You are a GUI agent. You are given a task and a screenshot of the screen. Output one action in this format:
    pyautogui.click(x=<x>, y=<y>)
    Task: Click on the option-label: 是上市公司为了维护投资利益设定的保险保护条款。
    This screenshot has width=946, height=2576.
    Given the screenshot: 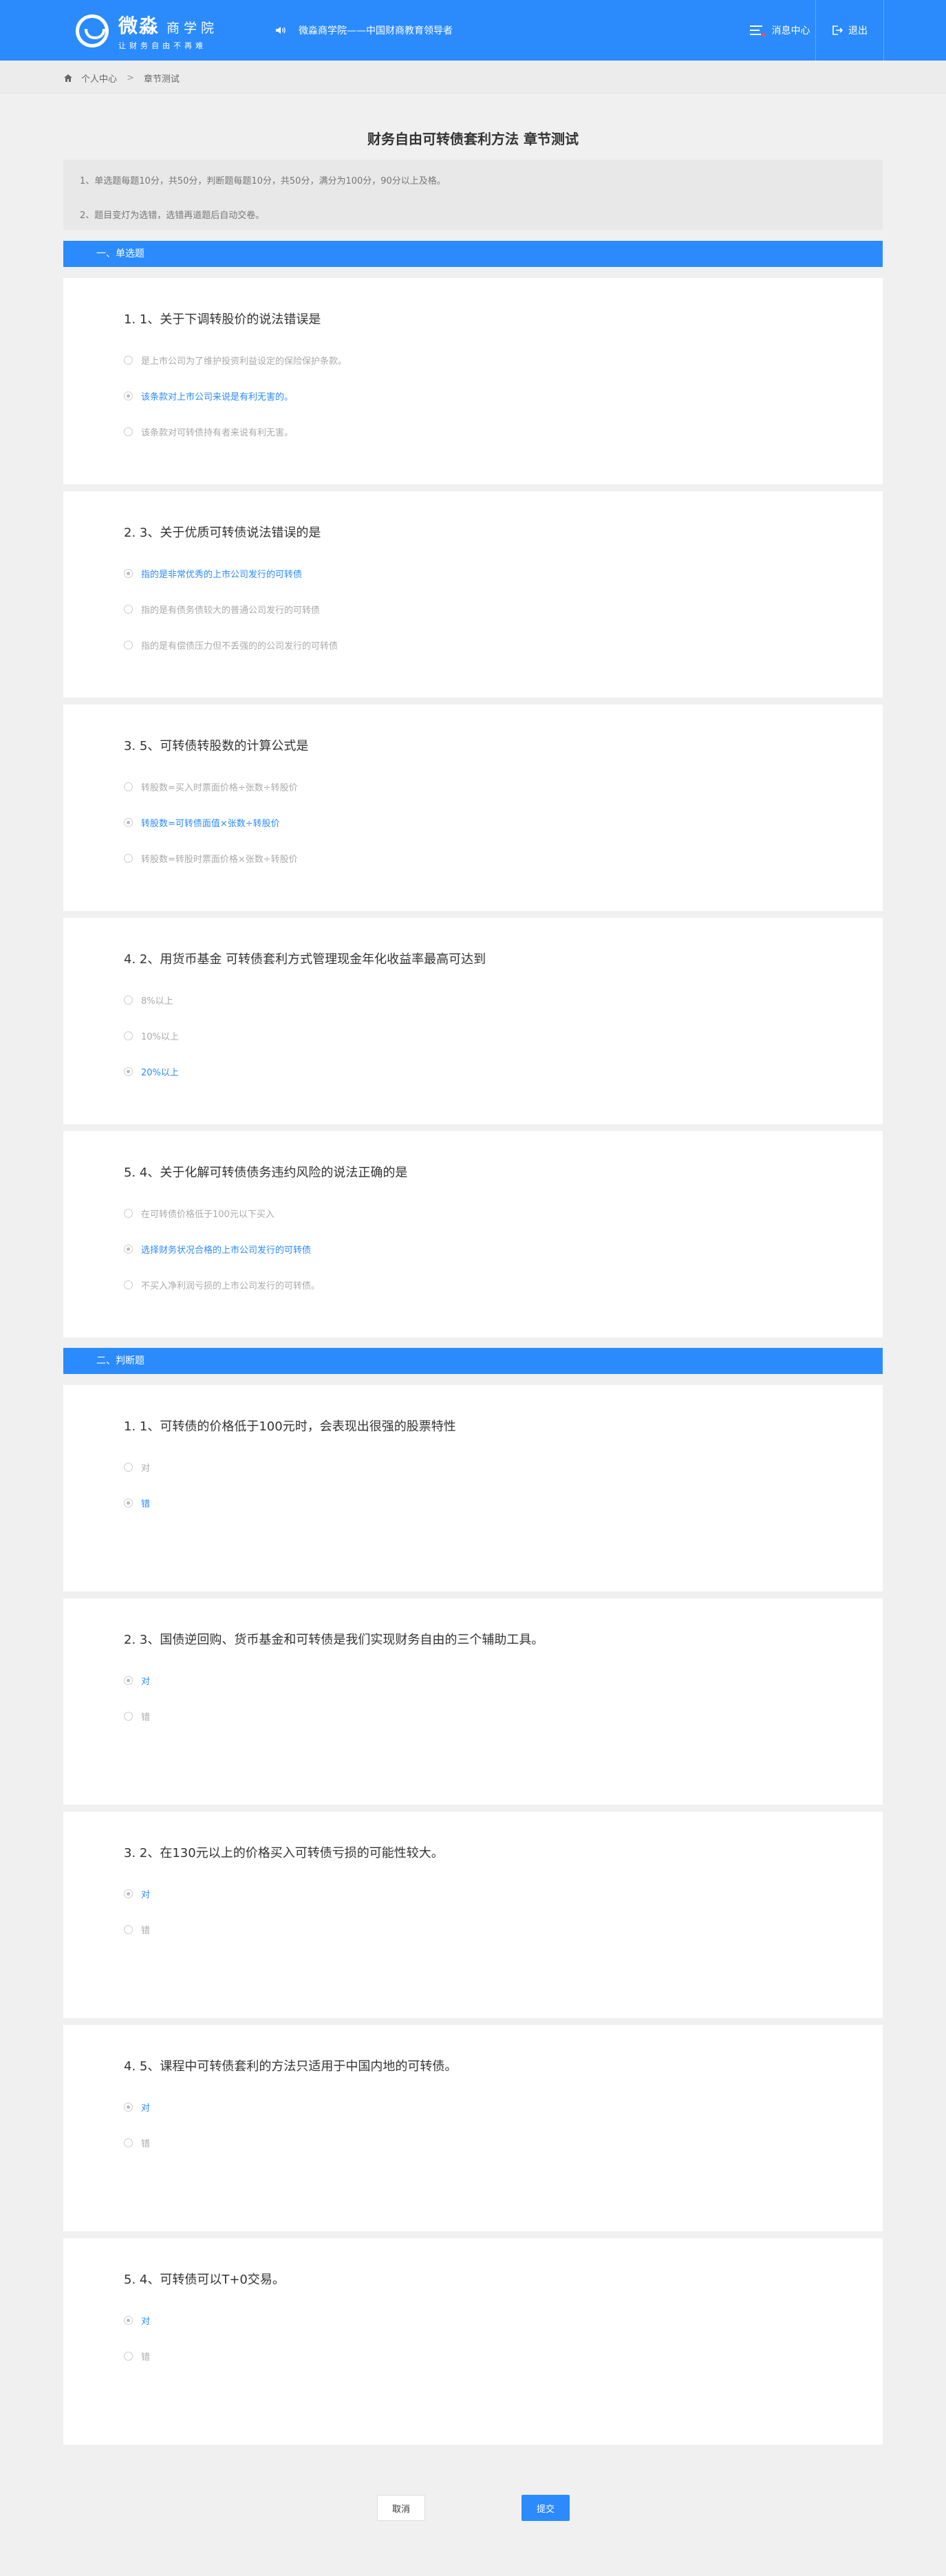 What is the action you would take?
    pyautogui.click(x=244, y=361)
    